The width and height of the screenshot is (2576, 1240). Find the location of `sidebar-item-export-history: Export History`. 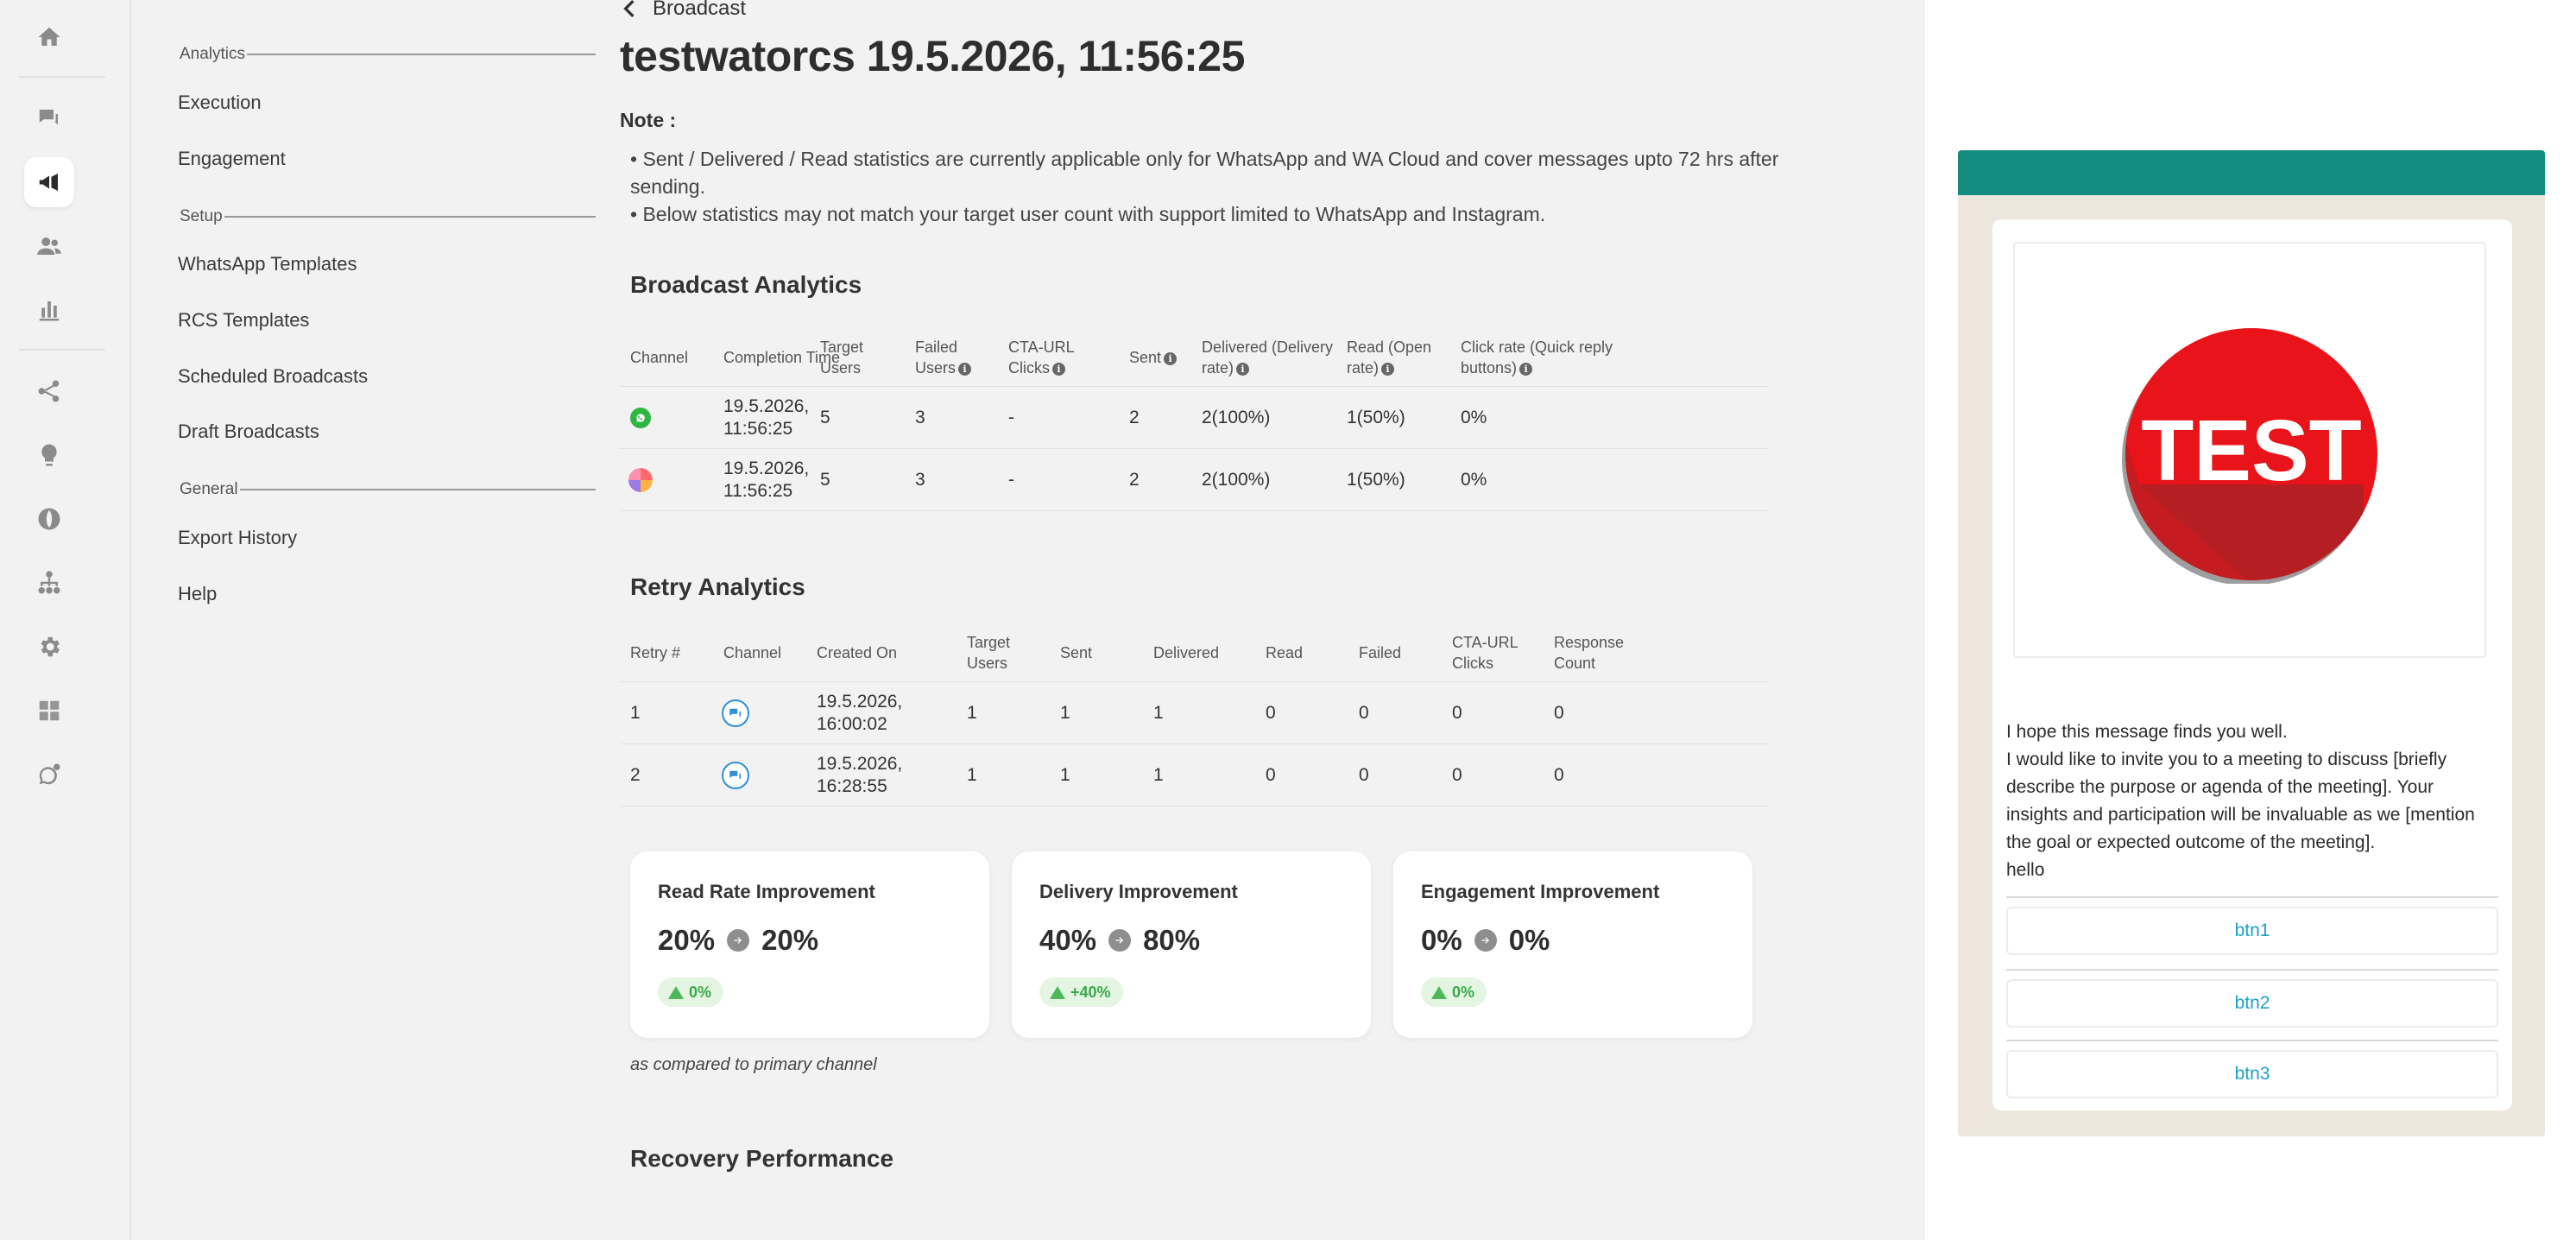

sidebar-item-export-history: Export History is located at coordinates (237, 538).